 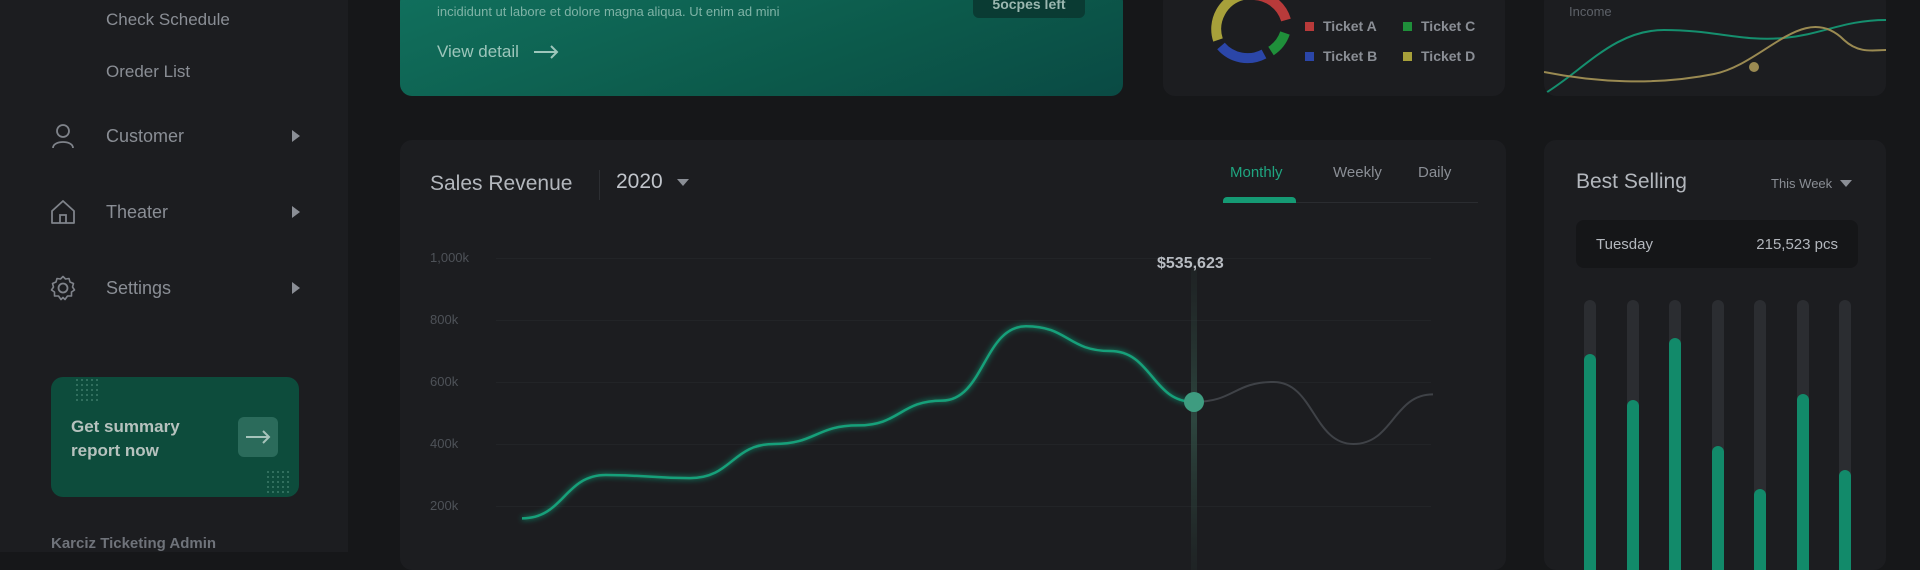 I want to click on user-icon, so click(x=63, y=136).